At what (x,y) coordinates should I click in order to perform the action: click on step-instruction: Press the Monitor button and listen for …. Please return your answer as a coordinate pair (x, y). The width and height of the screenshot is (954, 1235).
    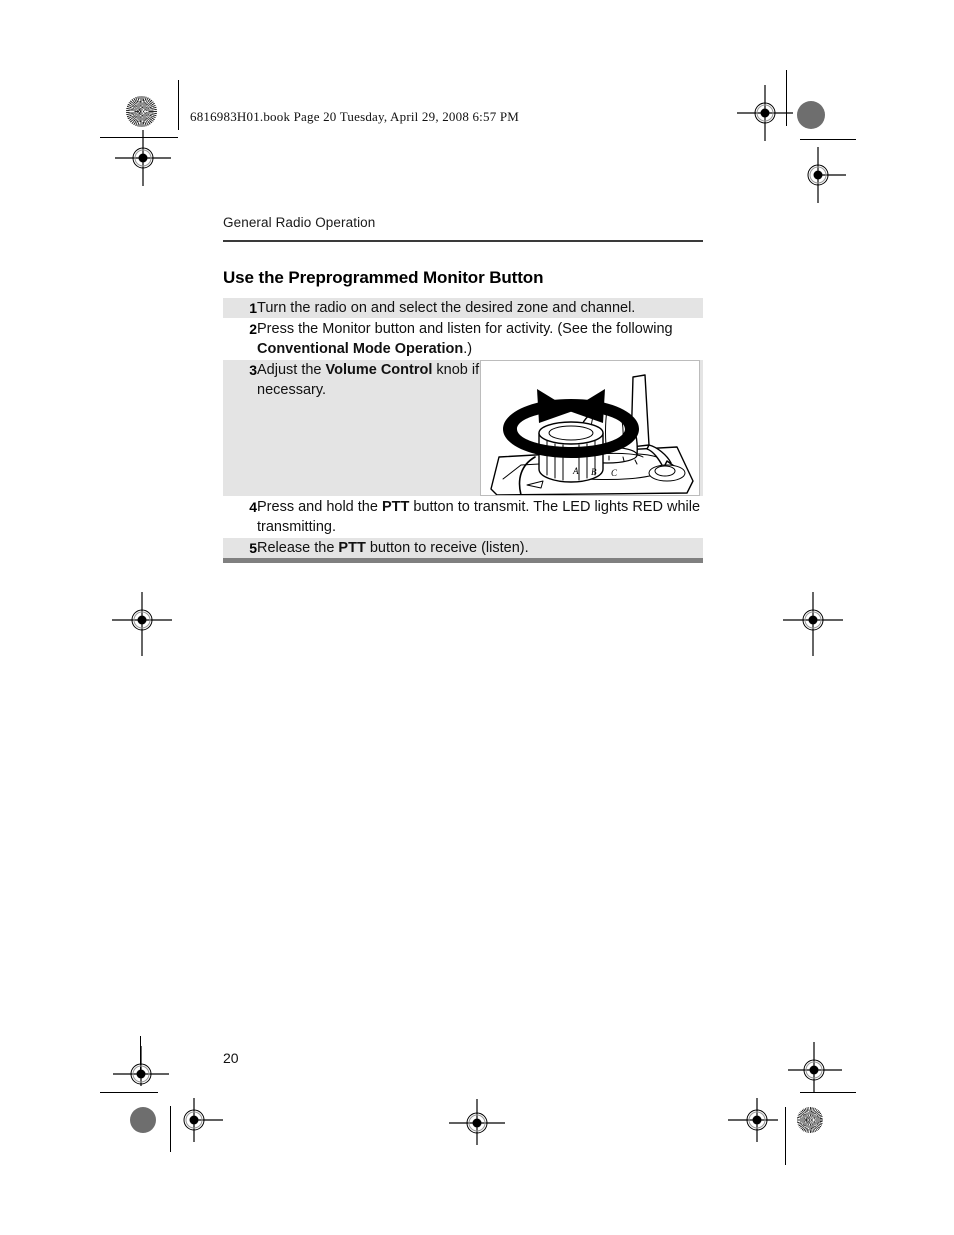
    Looking at the image, I should click on (480, 339).